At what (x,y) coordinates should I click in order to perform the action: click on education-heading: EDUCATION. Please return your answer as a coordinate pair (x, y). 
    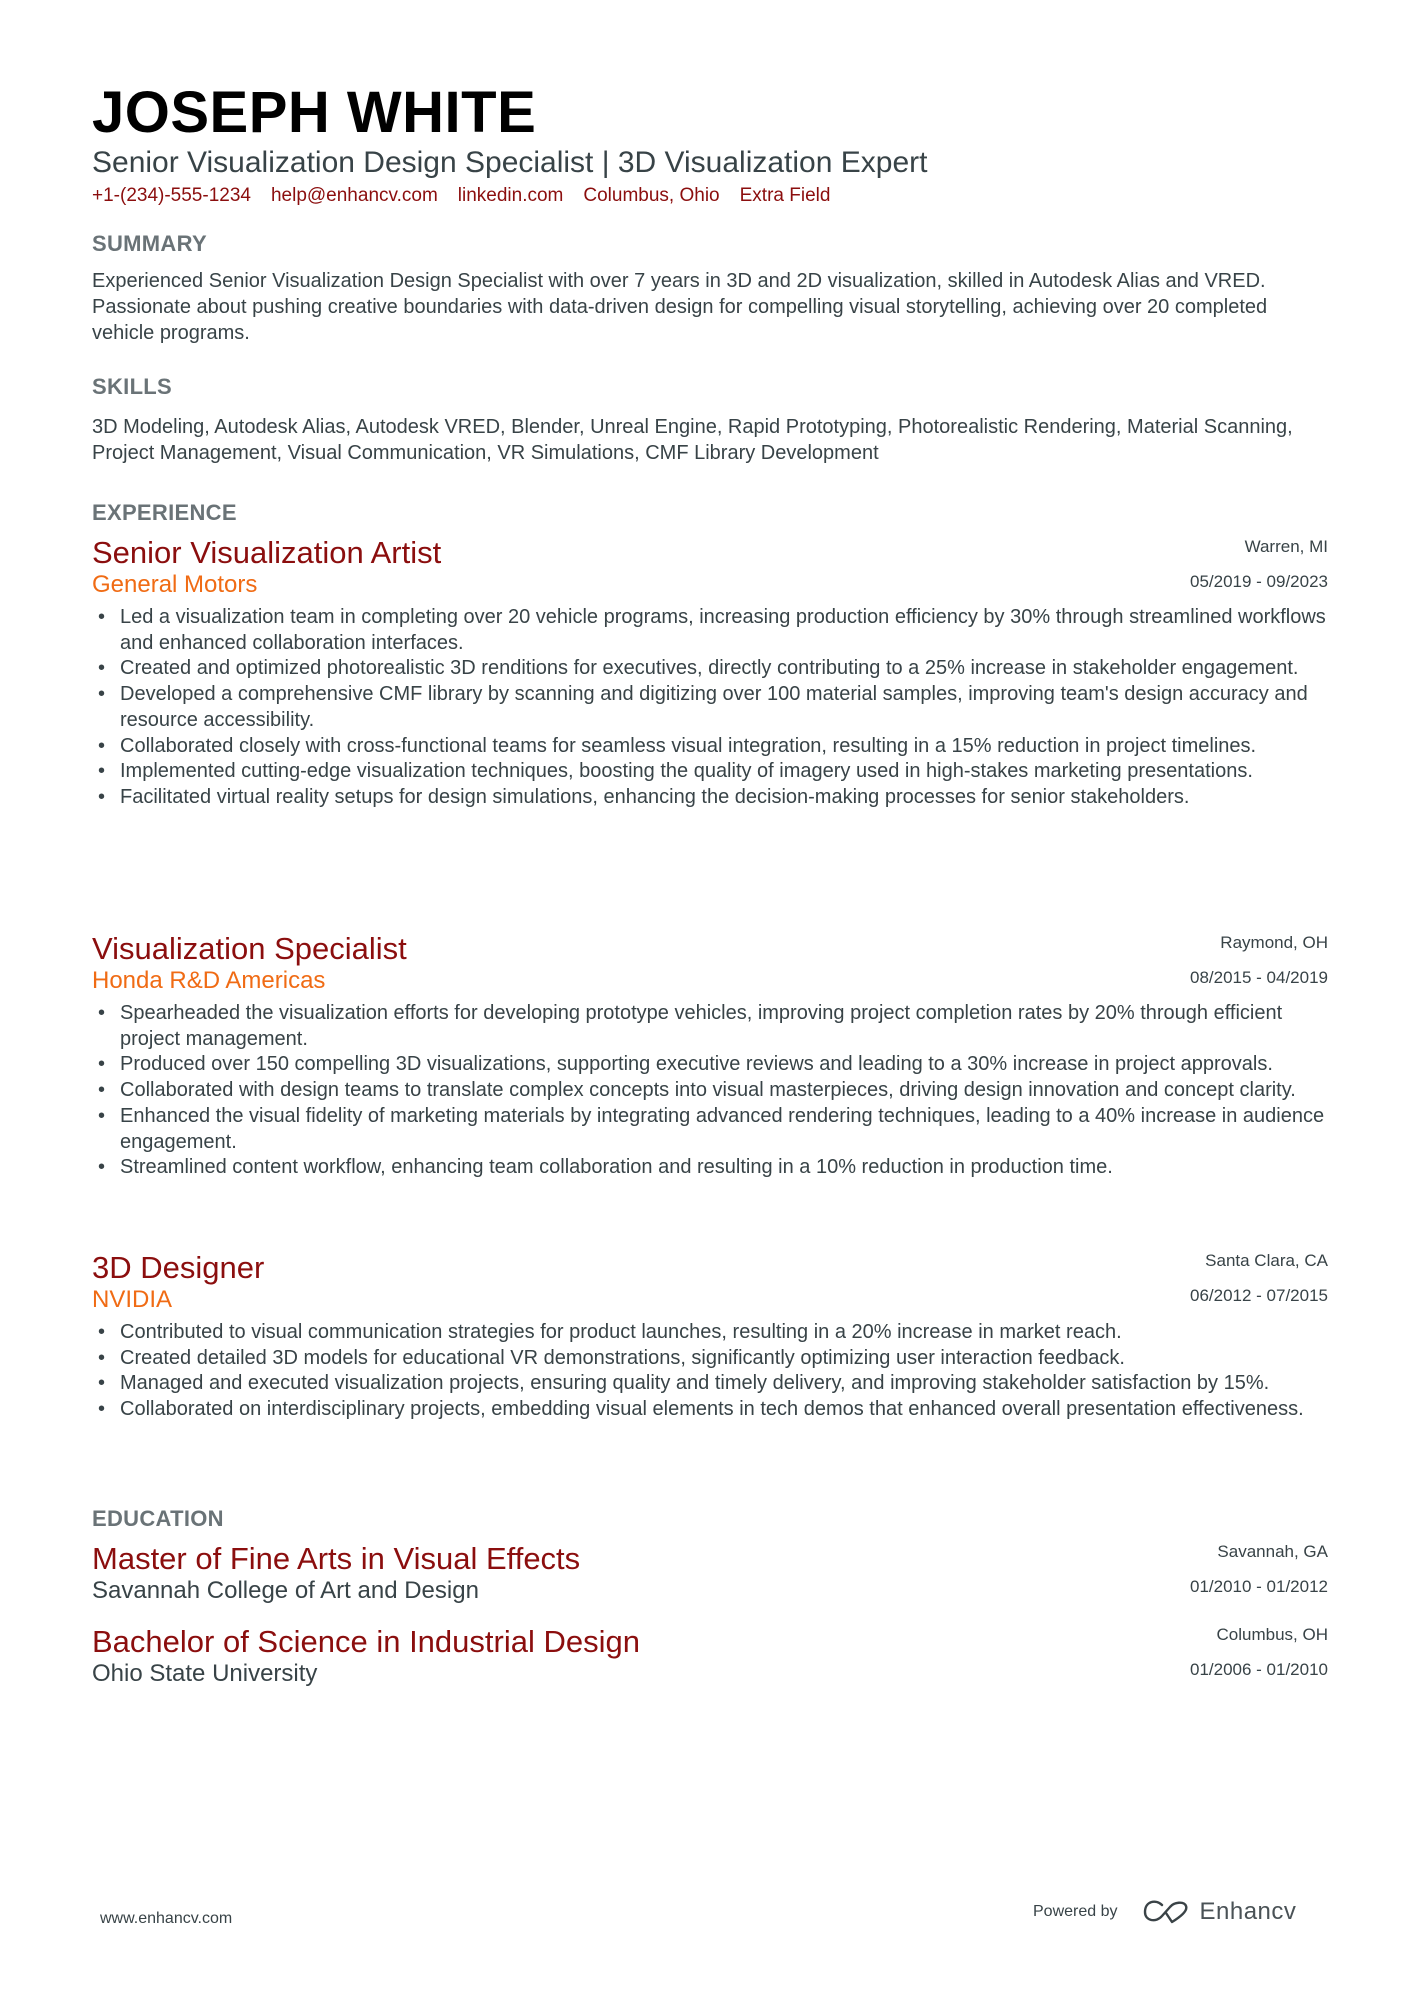
    Looking at the image, I should click on (158, 1518).